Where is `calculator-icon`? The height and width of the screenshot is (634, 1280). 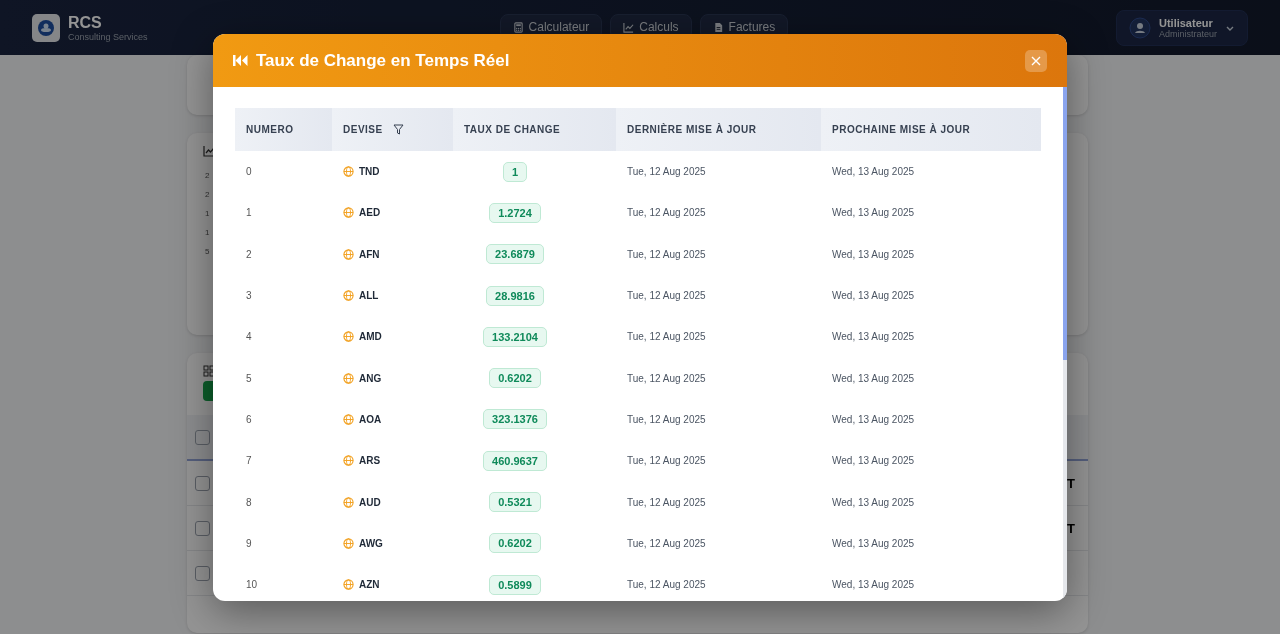
calculator-icon is located at coordinates (518, 27).